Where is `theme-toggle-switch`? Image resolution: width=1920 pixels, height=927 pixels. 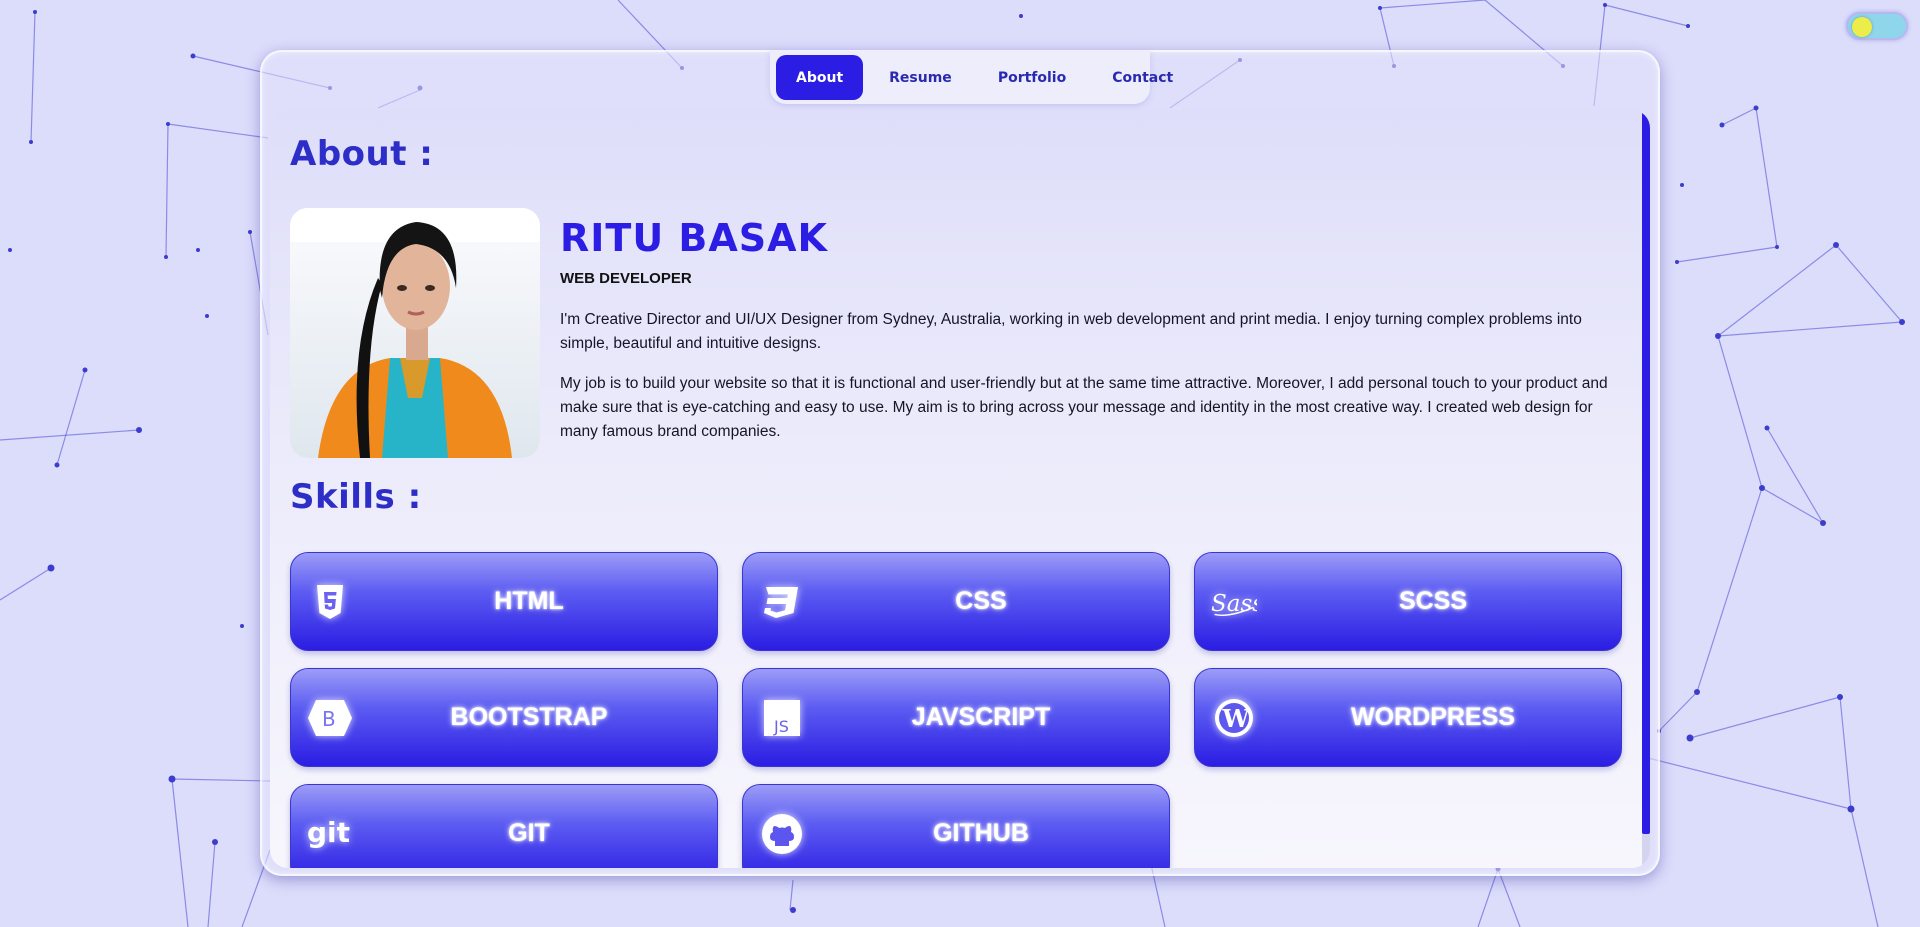 theme-toggle-switch is located at coordinates (1877, 26).